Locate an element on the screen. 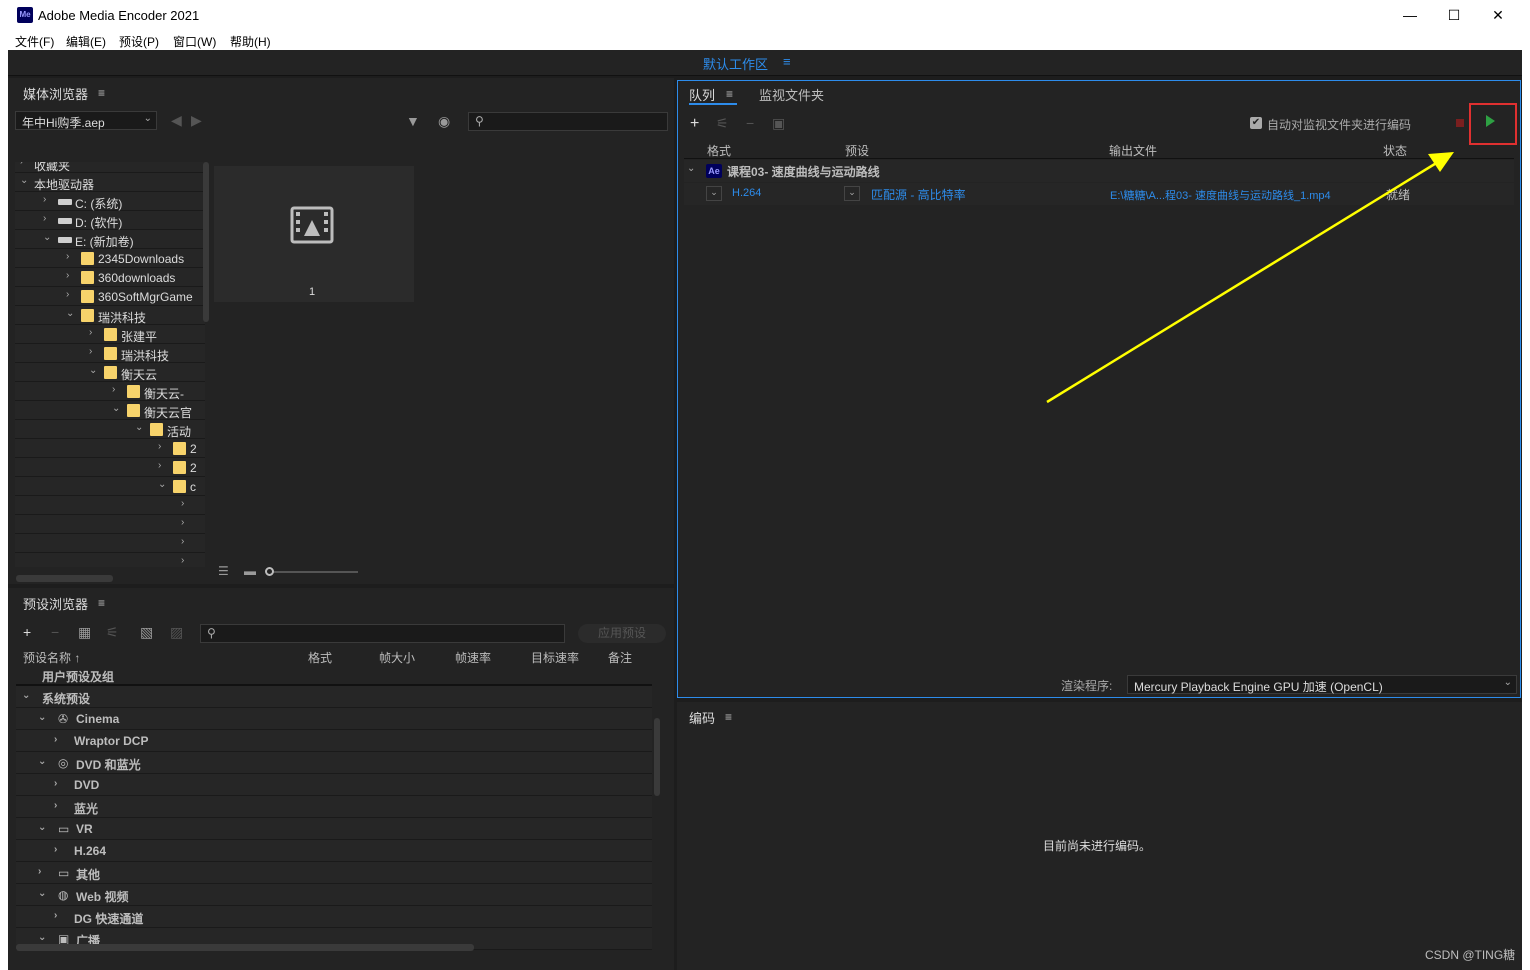 This screenshot has width=1530, height=970. menu-bar: 文件(F) 编辑(E) 预设(P) 窗口(W) 帮助(H) is located at coordinates (765, 40).